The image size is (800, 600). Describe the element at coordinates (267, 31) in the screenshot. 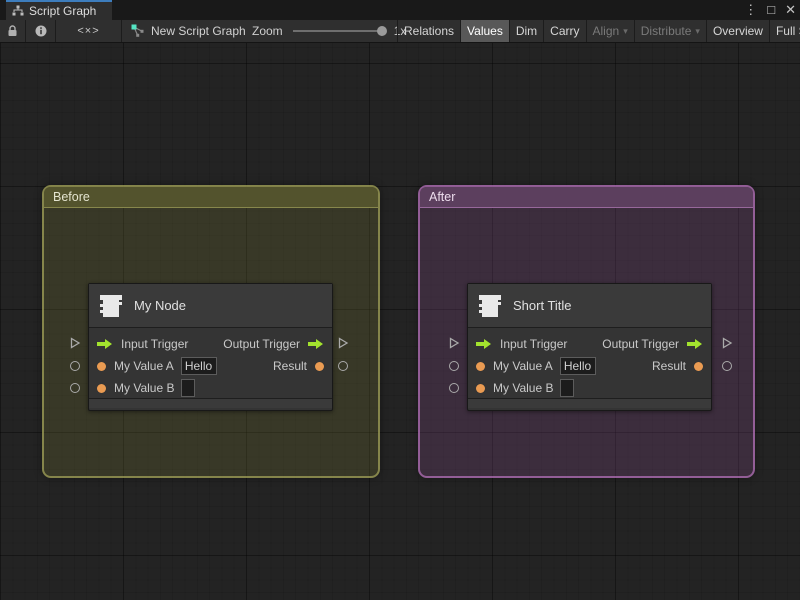

I see `zoom-label: Zoom` at that location.